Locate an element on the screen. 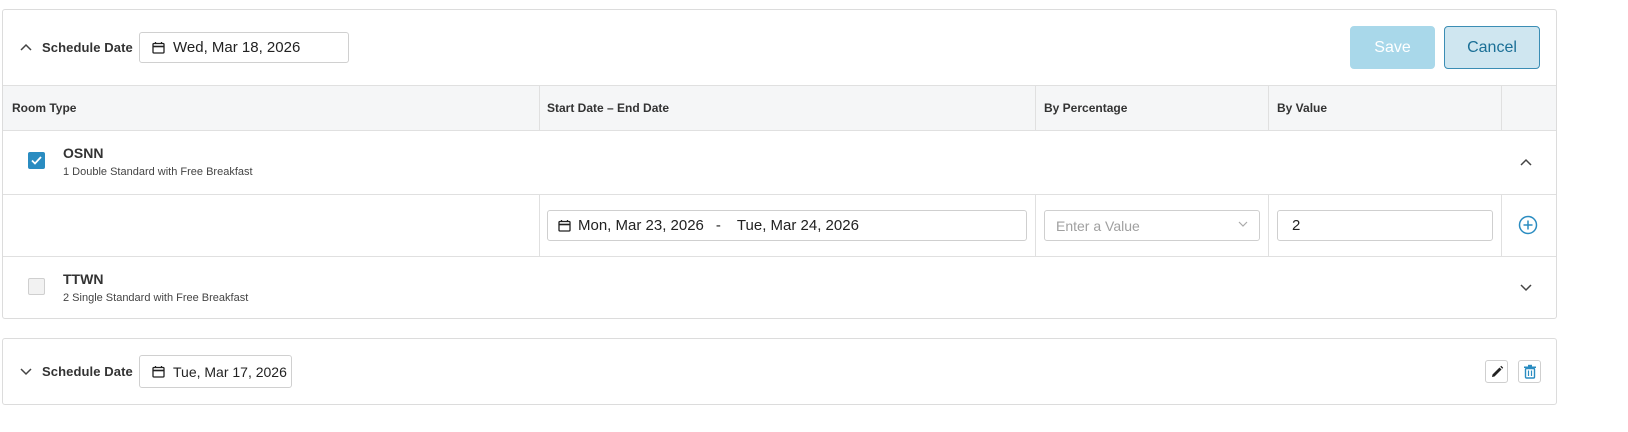 The height and width of the screenshot is (432, 1628). start-date-value: Mon, Mar 23, 2026 is located at coordinates (641, 225).